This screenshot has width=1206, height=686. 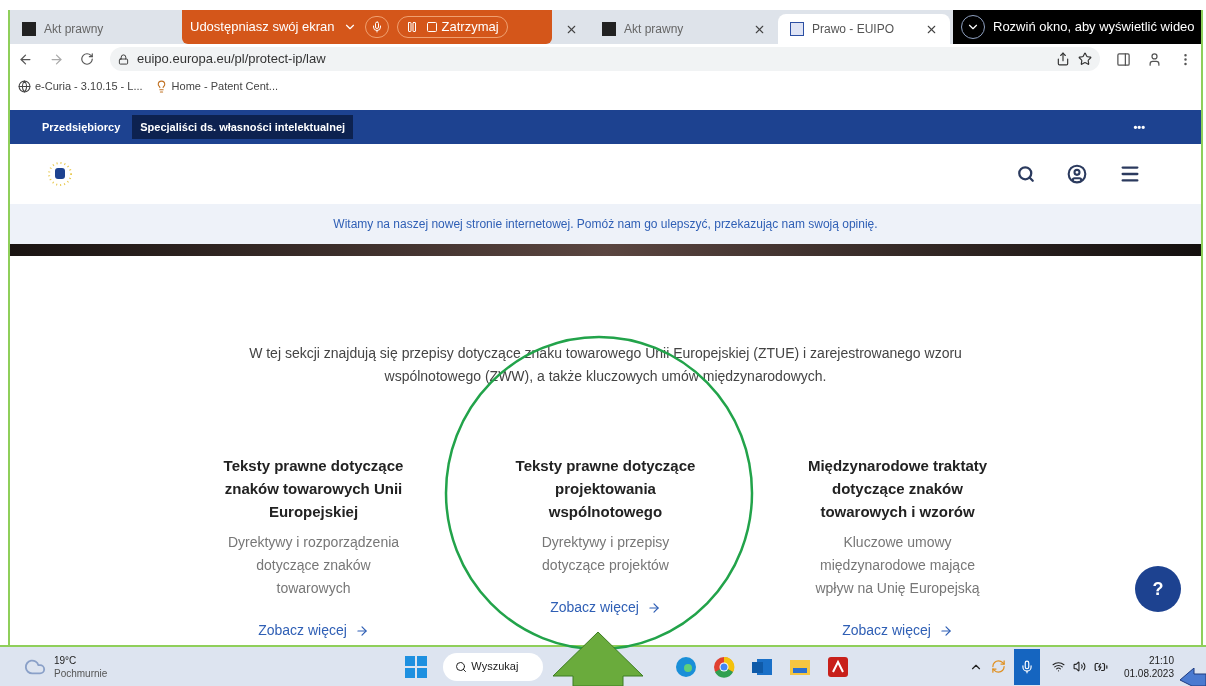 I want to click on temperature: 19°C, so click(x=66, y=660).